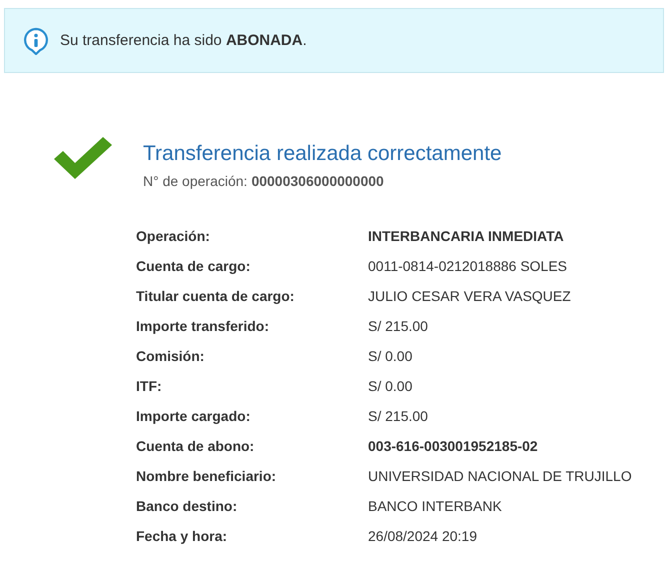 This screenshot has height=580, width=667. Describe the element at coordinates (182, 536) in the screenshot. I see `detail-label: Fecha y hora:` at that location.